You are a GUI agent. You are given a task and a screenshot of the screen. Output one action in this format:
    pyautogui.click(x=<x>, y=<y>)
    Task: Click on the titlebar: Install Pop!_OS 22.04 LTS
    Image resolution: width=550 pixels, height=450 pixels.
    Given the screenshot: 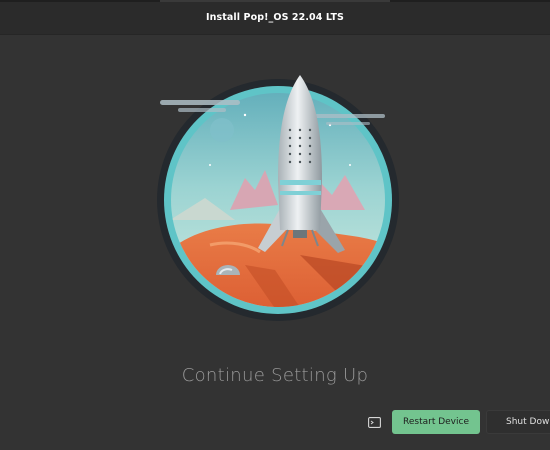 What is the action you would take?
    pyautogui.click(x=275, y=17)
    